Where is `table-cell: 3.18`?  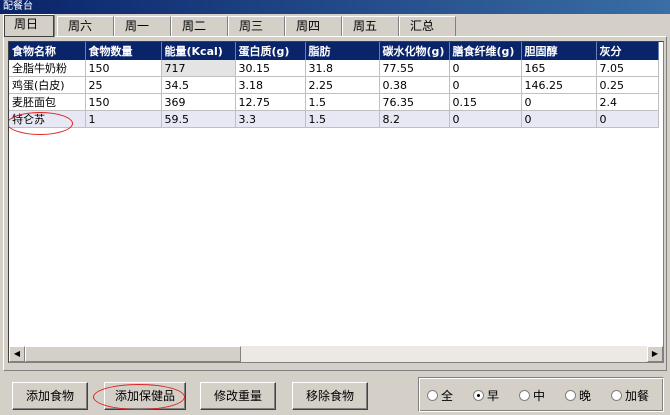
table-cell: 3.18 is located at coordinates (270, 85).